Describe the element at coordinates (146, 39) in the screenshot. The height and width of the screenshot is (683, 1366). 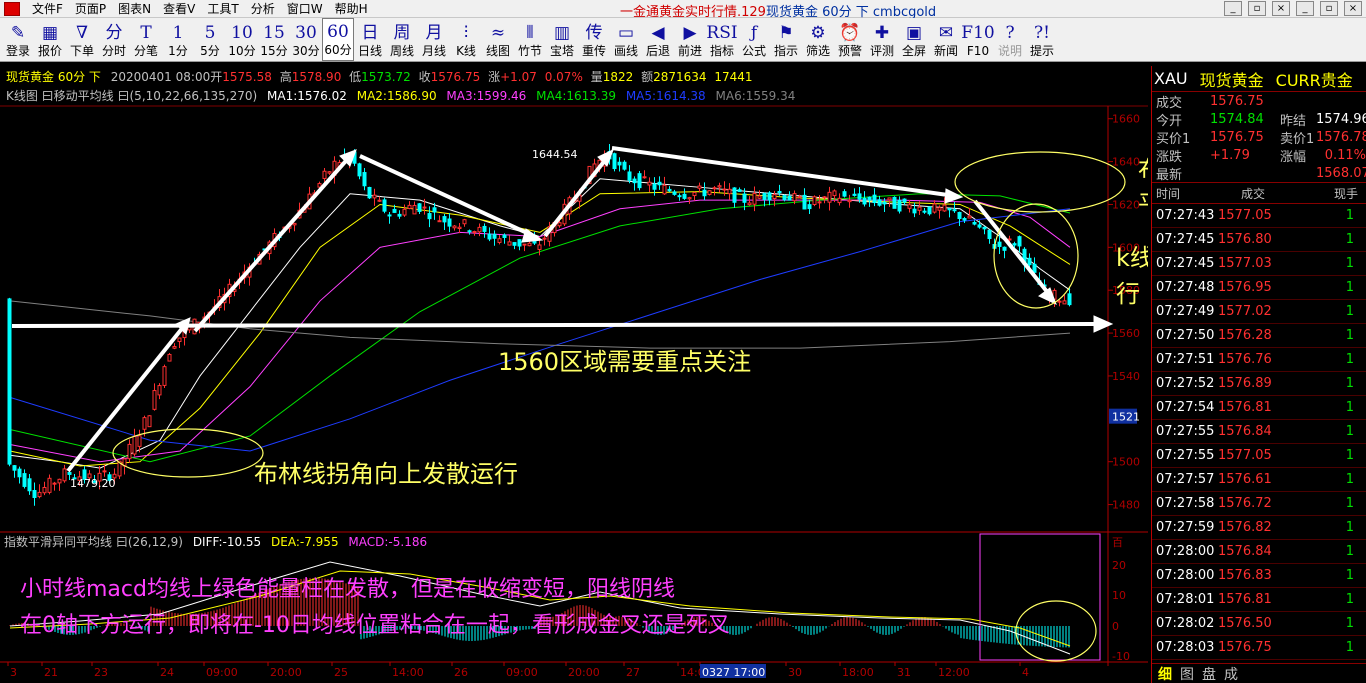
I see `toolbar-ticks-button: T 分笔` at that location.